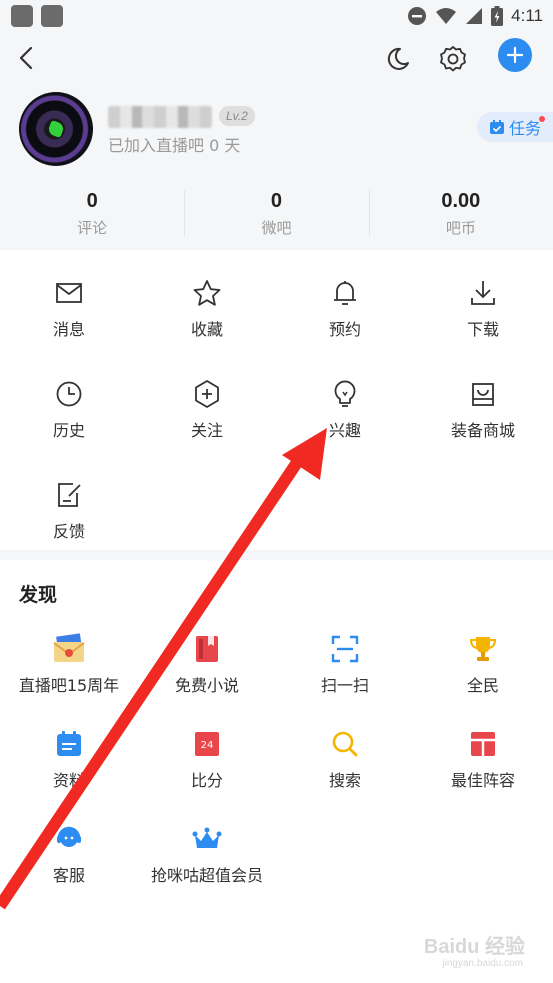 This screenshot has width=553, height=983. Describe the element at coordinates (483, 649) in the screenshot. I see `trophy-icon` at that location.